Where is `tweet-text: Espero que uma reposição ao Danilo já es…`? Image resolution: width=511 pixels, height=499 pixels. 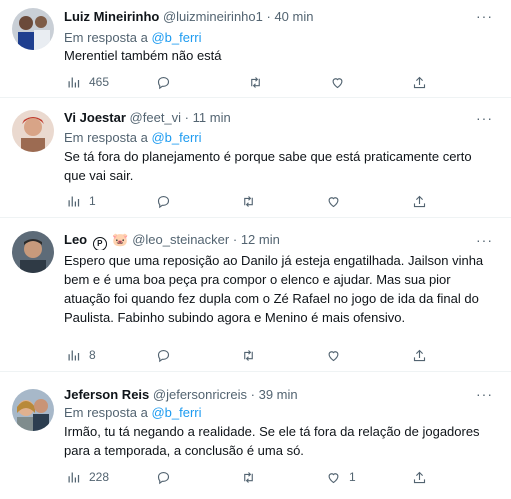 tweet-text: Espero que uma reposição ao Danilo já es… is located at coordinates (274, 289).